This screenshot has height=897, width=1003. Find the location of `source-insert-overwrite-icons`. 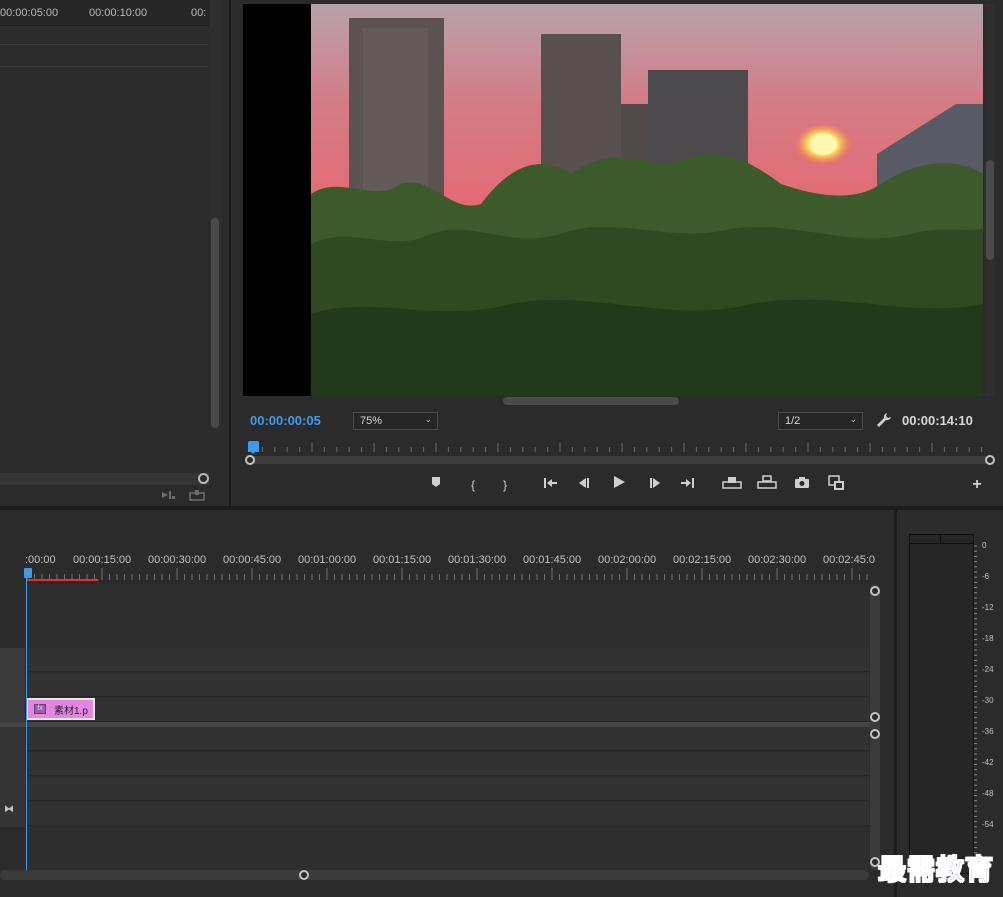

source-insert-overwrite-icons is located at coordinates (185, 495).